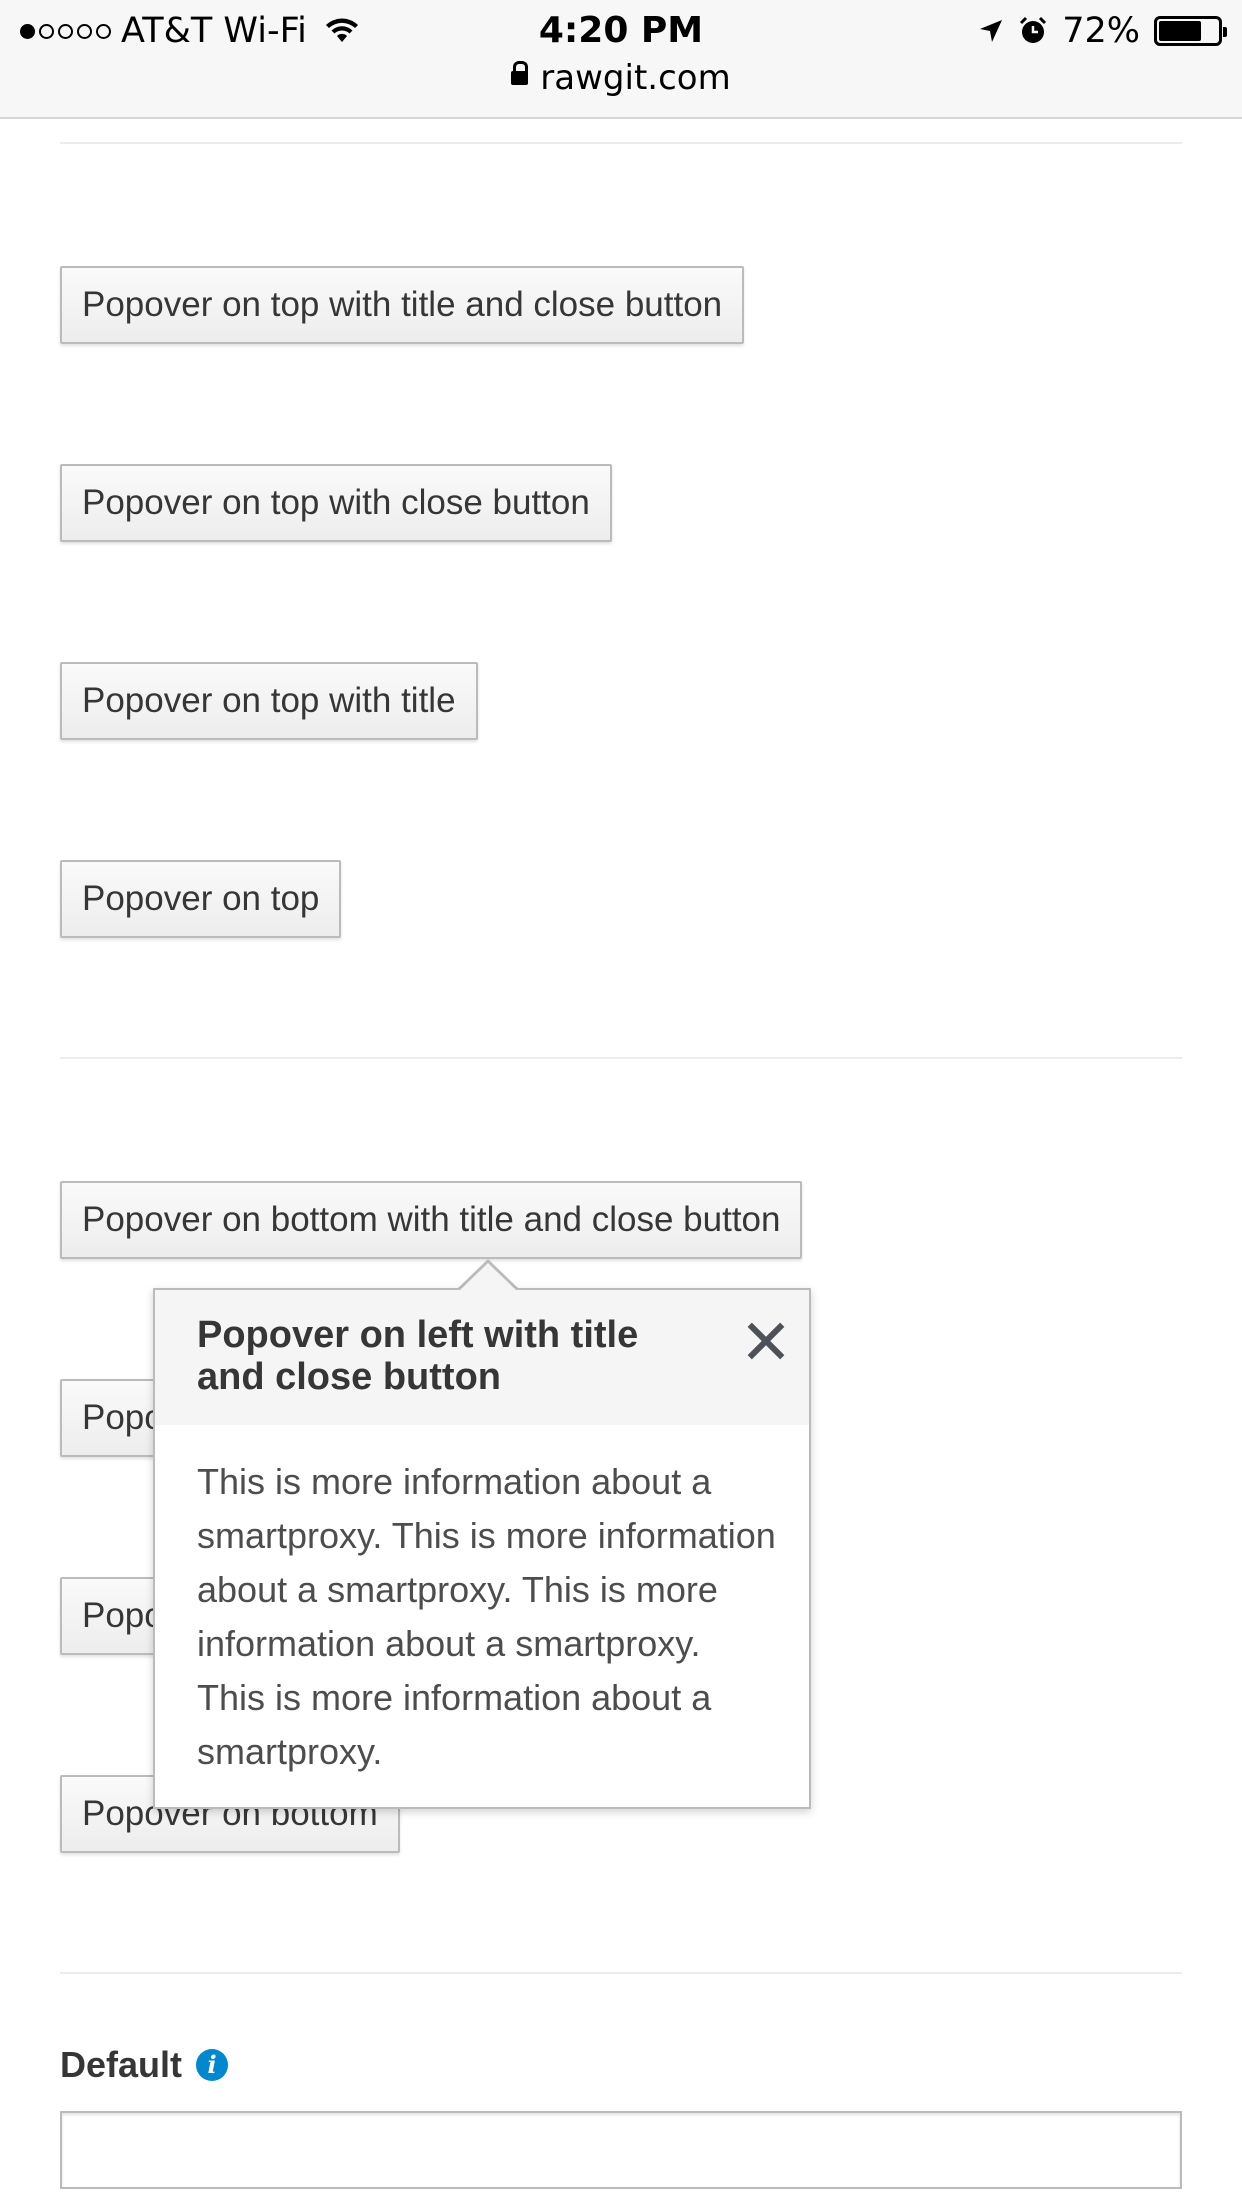 Image resolution: width=1242 pixels, height=2208 pixels. What do you see at coordinates (1033, 29) in the screenshot?
I see `alarm-icon` at bounding box center [1033, 29].